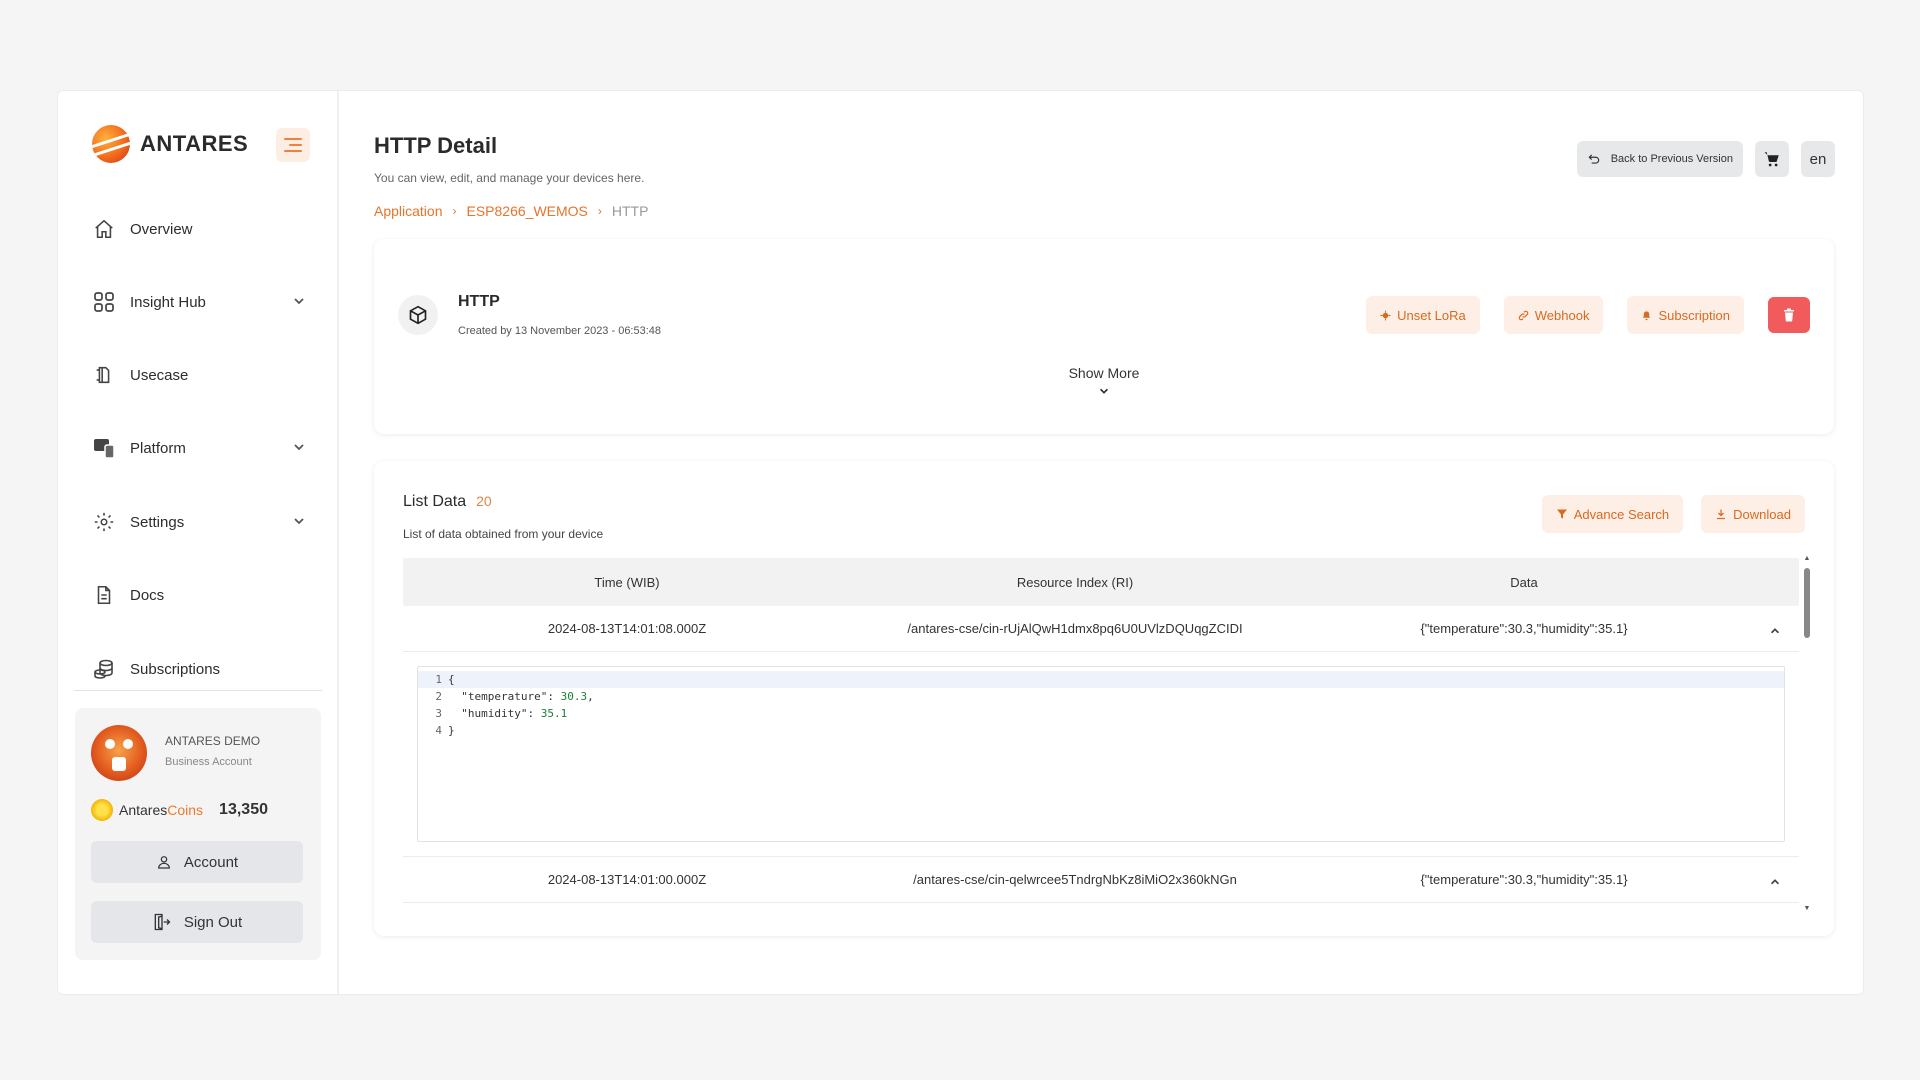  I want to click on coins-balance: AntaresCoins 13,350, so click(179, 810).